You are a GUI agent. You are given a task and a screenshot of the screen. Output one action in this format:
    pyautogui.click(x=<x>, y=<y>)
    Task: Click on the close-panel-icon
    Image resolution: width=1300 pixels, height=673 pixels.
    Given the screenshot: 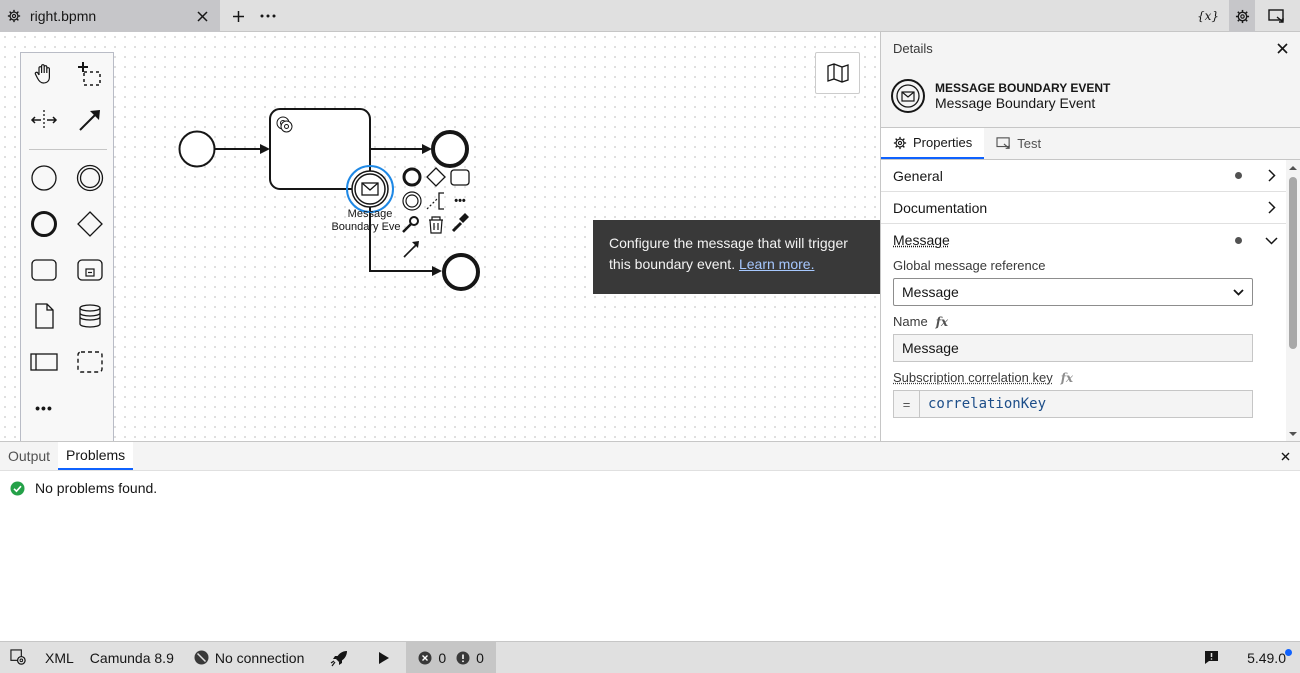 What is the action you would take?
    pyautogui.click(x=1282, y=48)
    